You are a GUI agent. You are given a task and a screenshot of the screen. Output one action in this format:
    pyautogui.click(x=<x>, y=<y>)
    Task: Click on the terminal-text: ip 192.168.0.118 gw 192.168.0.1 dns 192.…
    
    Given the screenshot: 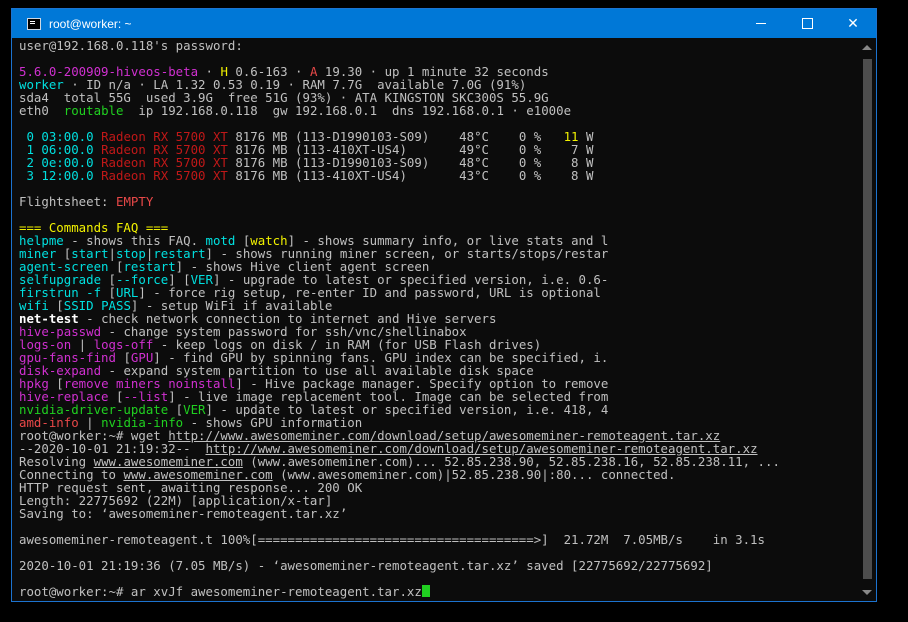 What is the action you would take?
    pyautogui.click(x=347, y=110)
    